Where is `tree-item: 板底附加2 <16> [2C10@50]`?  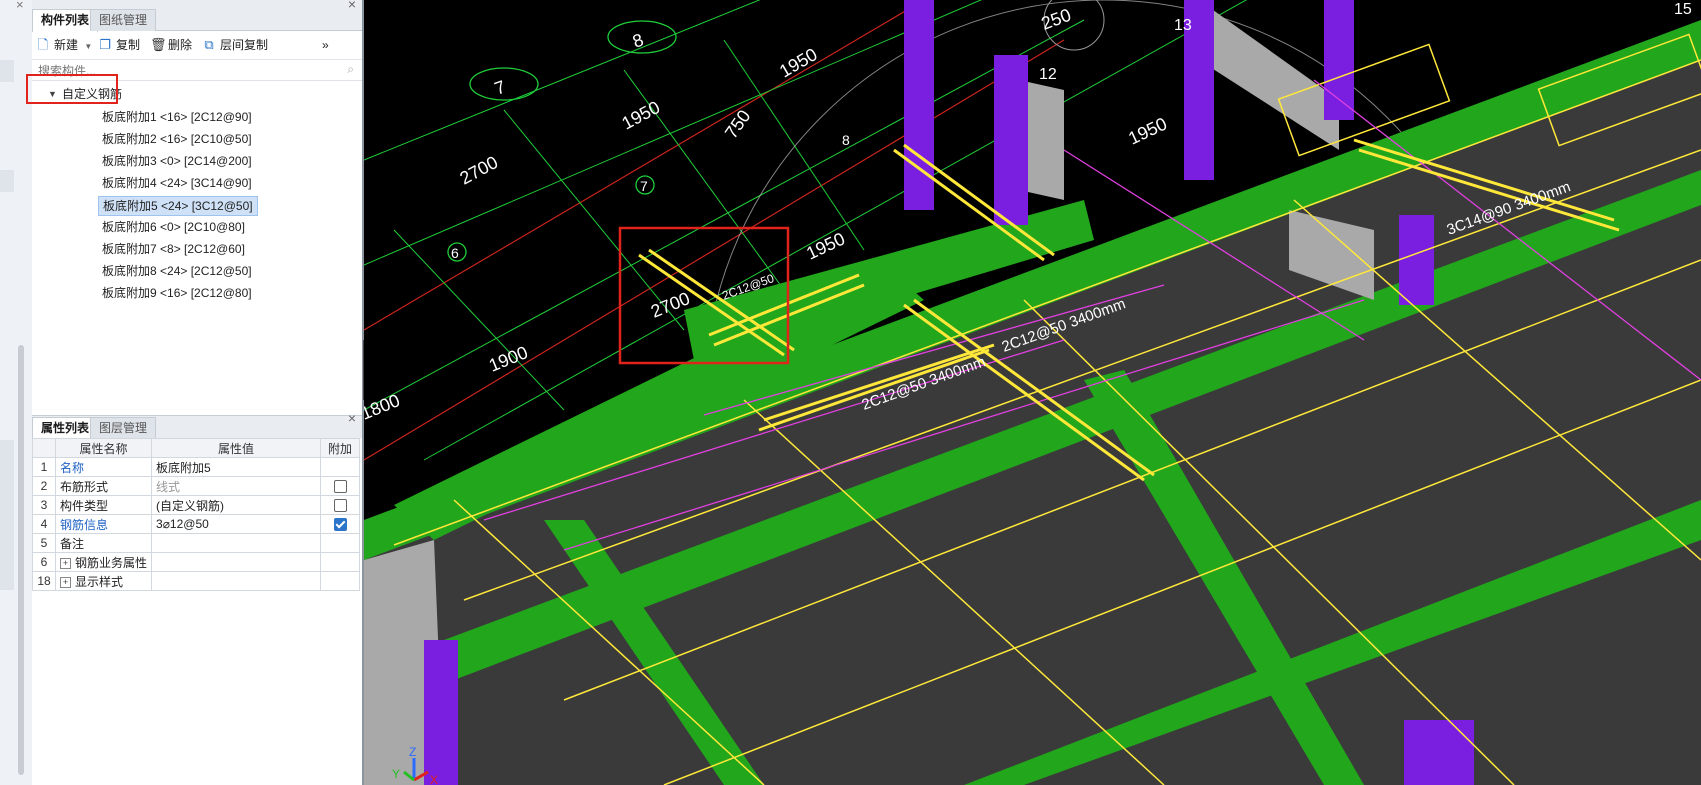
tree-item: 板底附加2 <16> [2C10@50] is located at coordinates (177, 139).